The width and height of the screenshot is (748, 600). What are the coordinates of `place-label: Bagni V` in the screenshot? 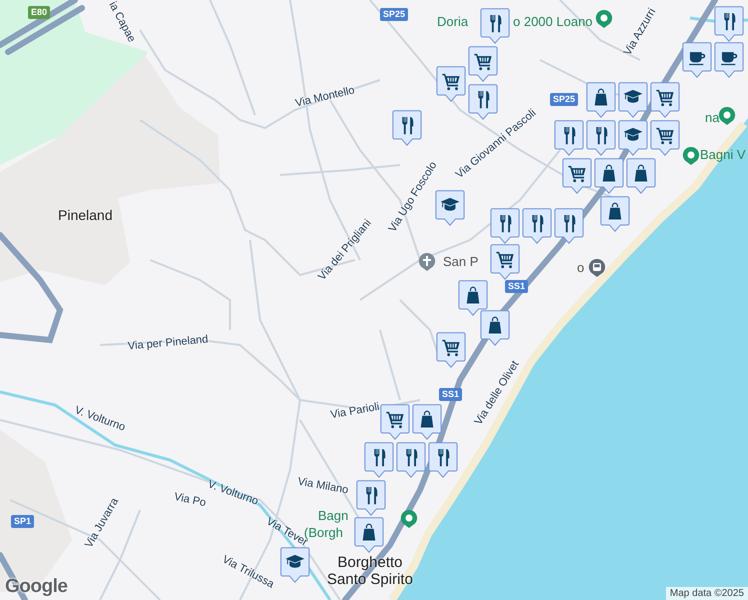 It's located at (723, 155).